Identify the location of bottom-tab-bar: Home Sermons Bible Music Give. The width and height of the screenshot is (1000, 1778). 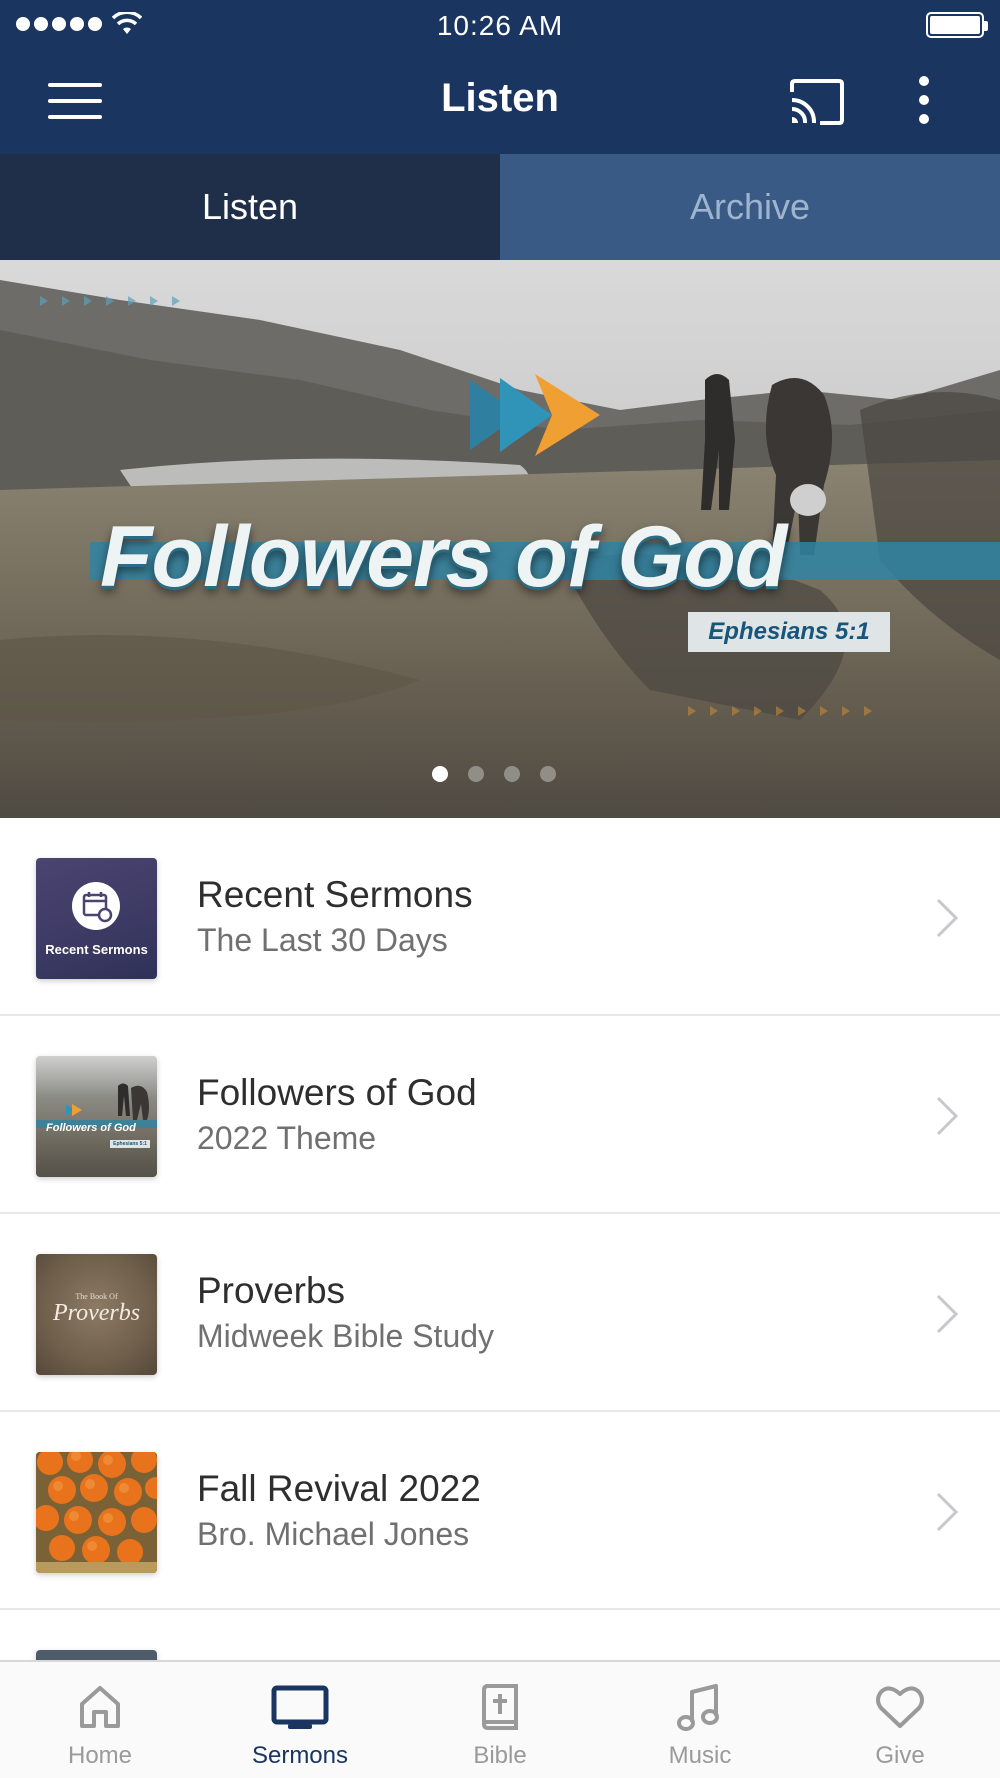
(500, 1719).